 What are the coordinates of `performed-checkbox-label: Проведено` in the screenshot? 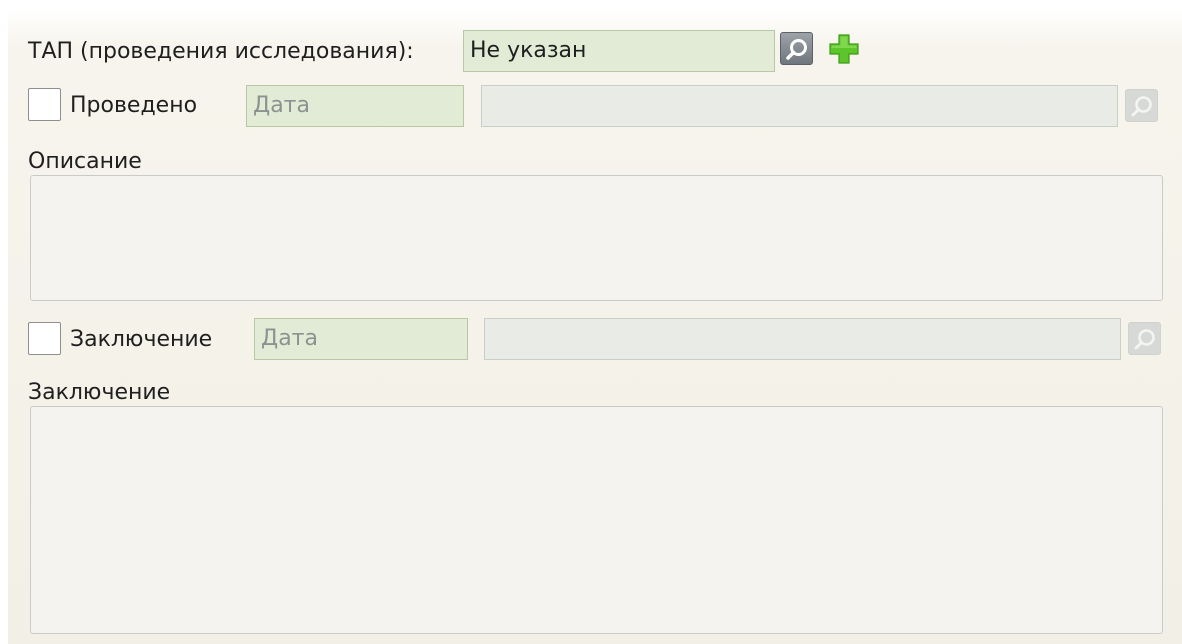 It's located at (134, 105).